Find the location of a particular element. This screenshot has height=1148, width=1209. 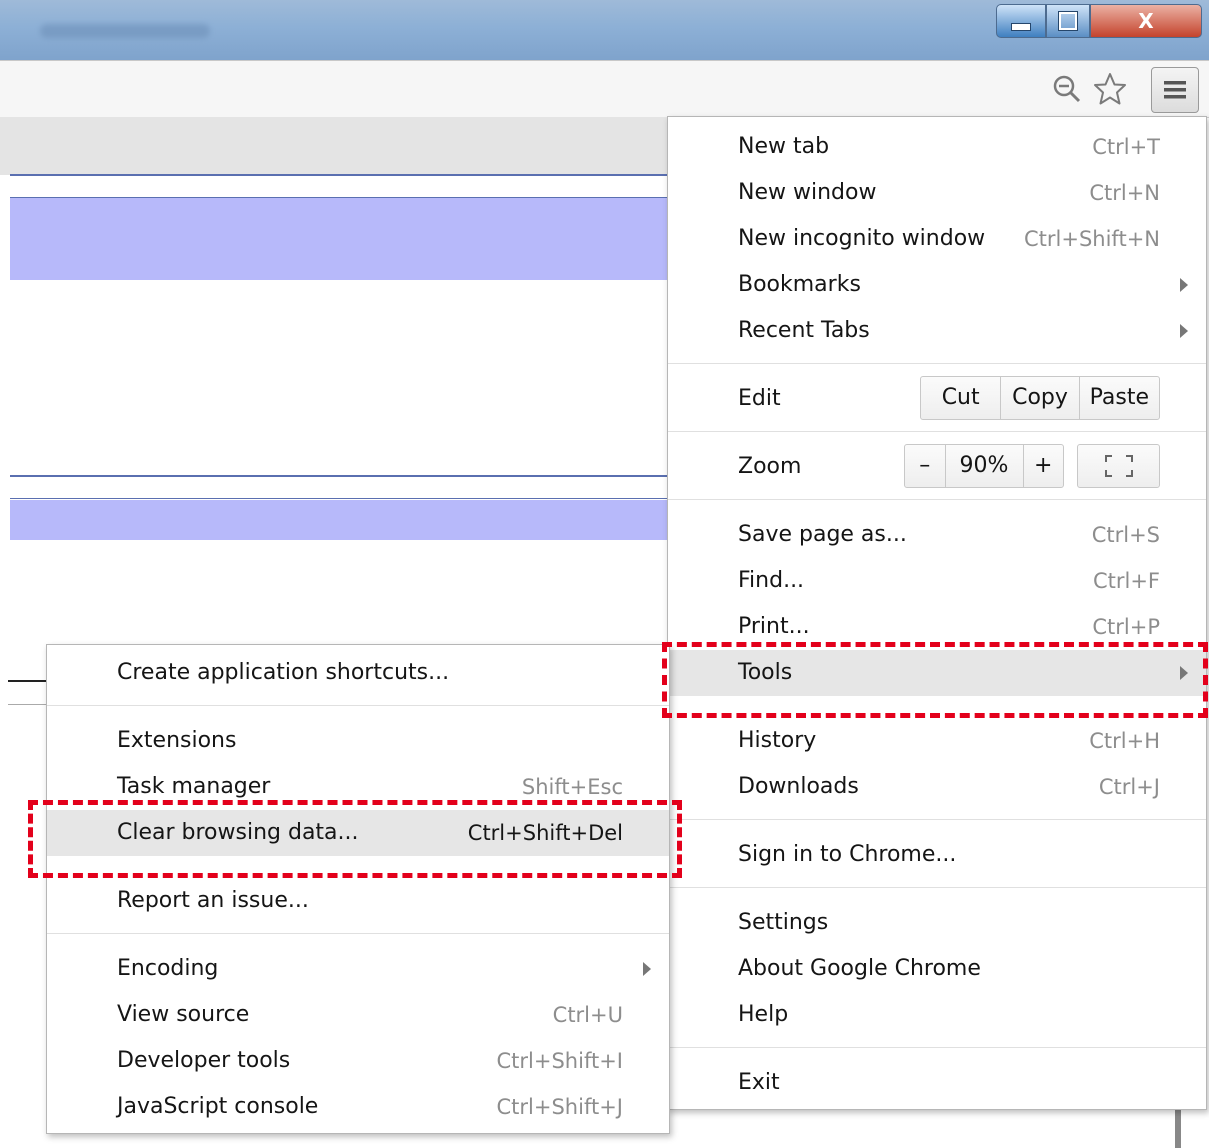

menu-item-history: History Ctrl+H is located at coordinates (937, 741).